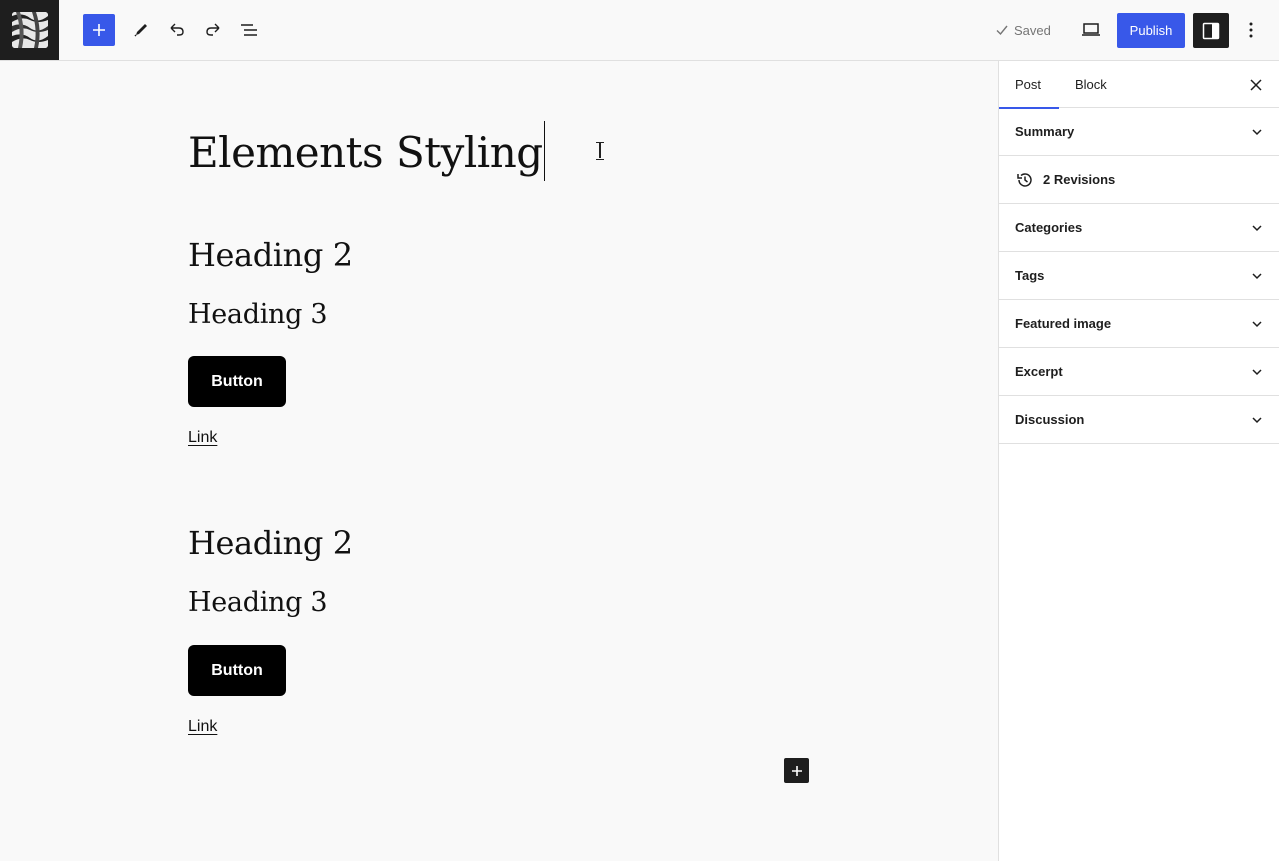 The height and width of the screenshot is (861, 1279). What do you see at coordinates (544, 151) in the screenshot?
I see `text-caret` at bounding box center [544, 151].